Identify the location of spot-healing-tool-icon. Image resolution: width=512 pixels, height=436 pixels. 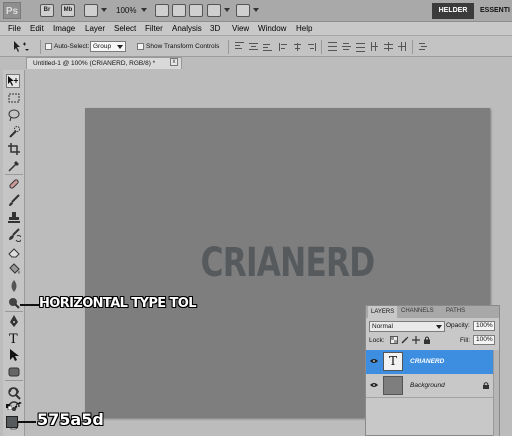
(14, 184).